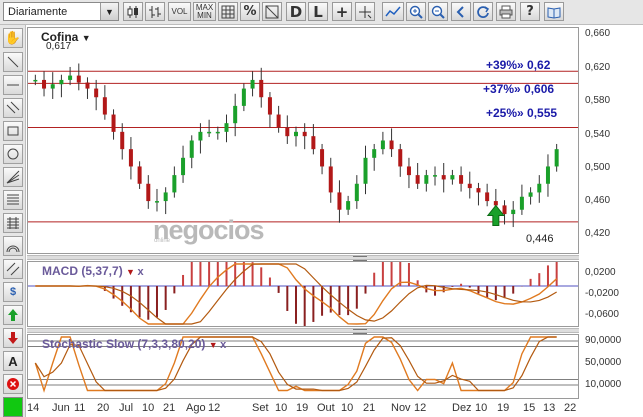 This screenshot has height=417, width=643. What do you see at coordinates (13, 85) in the screenshot?
I see `horizontal-line-tool` at bounding box center [13, 85].